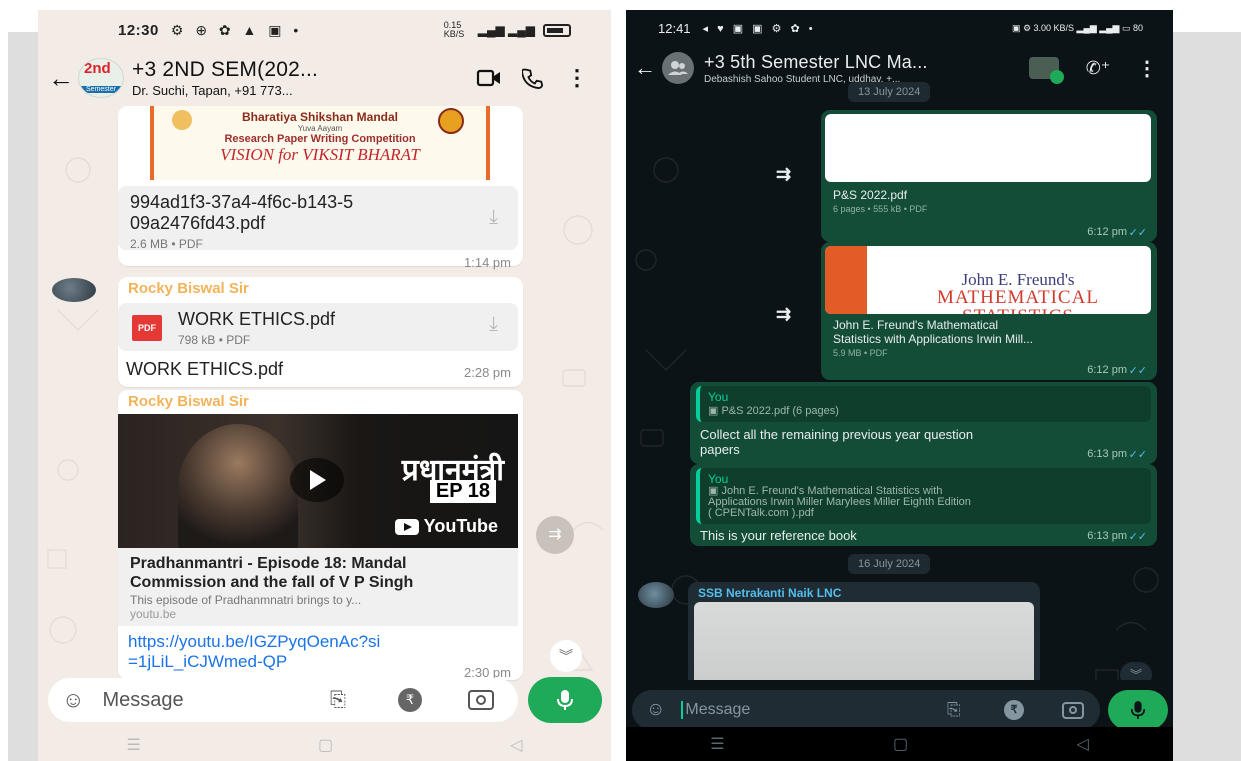  I want to click on mic-icon, so click(565, 700).